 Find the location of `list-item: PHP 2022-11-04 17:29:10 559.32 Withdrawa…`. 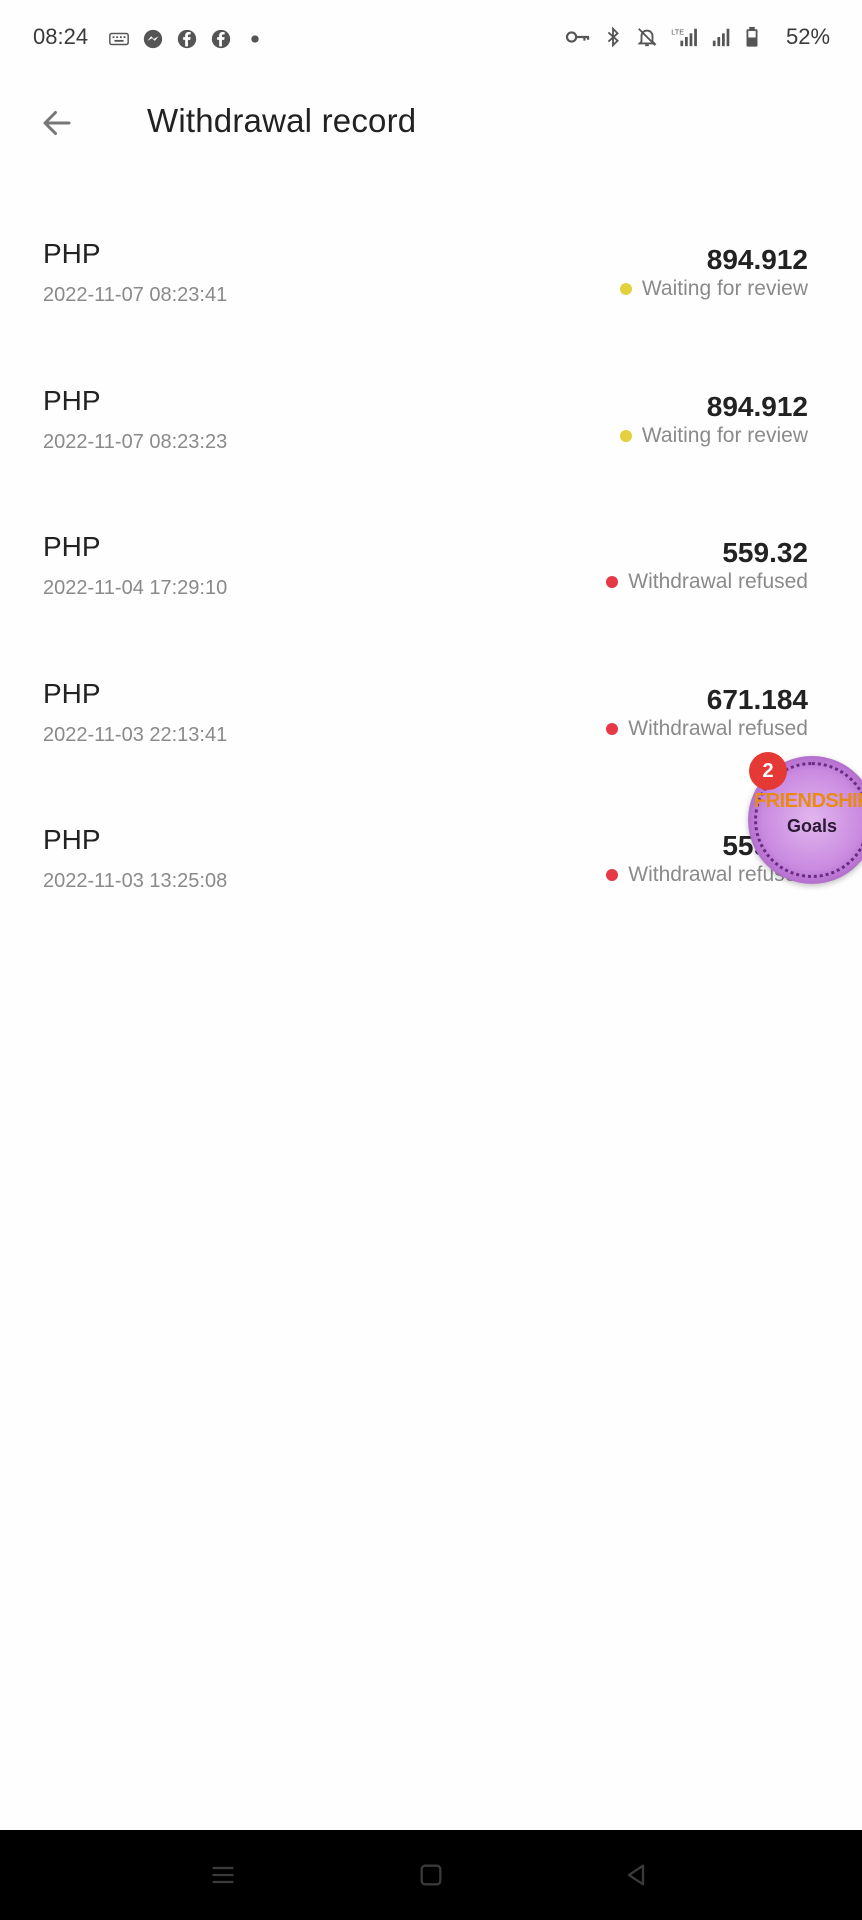

list-item: PHP 2022-11-04 17:29:10 559.32 Withdrawa… is located at coordinates (431, 584).